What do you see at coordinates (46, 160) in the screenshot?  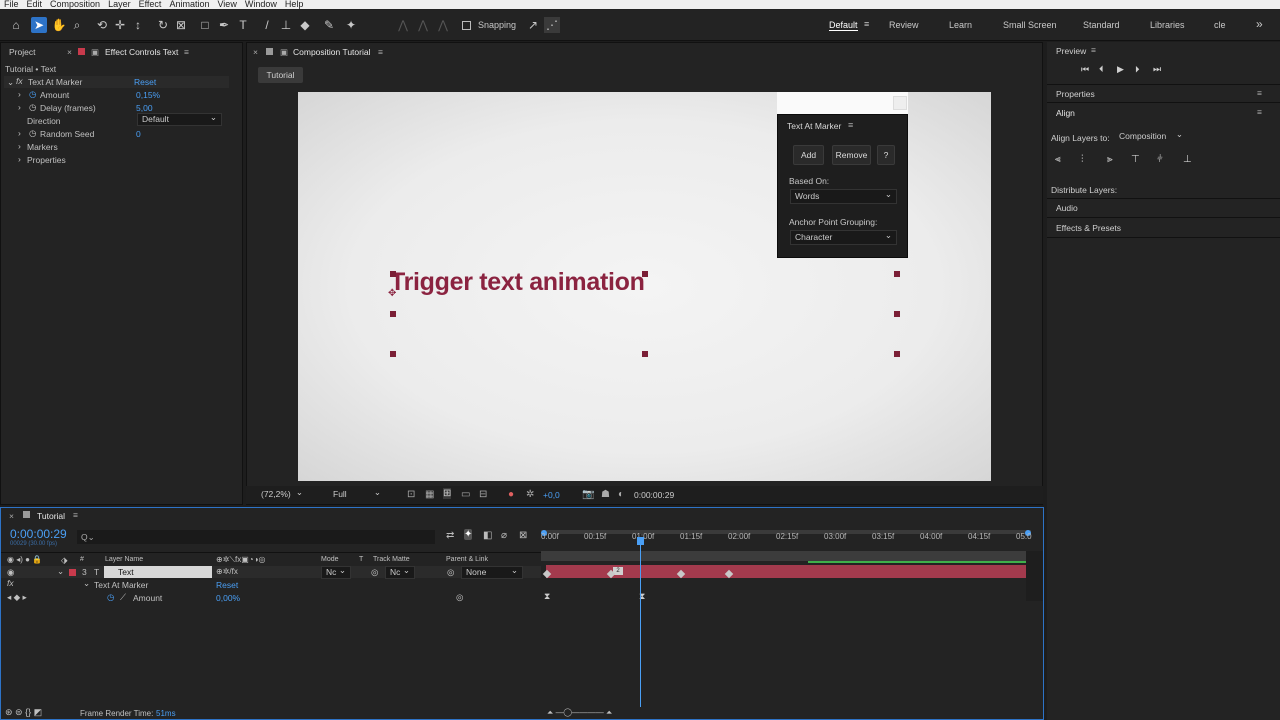 I see `properties-group: Properties` at bounding box center [46, 160].